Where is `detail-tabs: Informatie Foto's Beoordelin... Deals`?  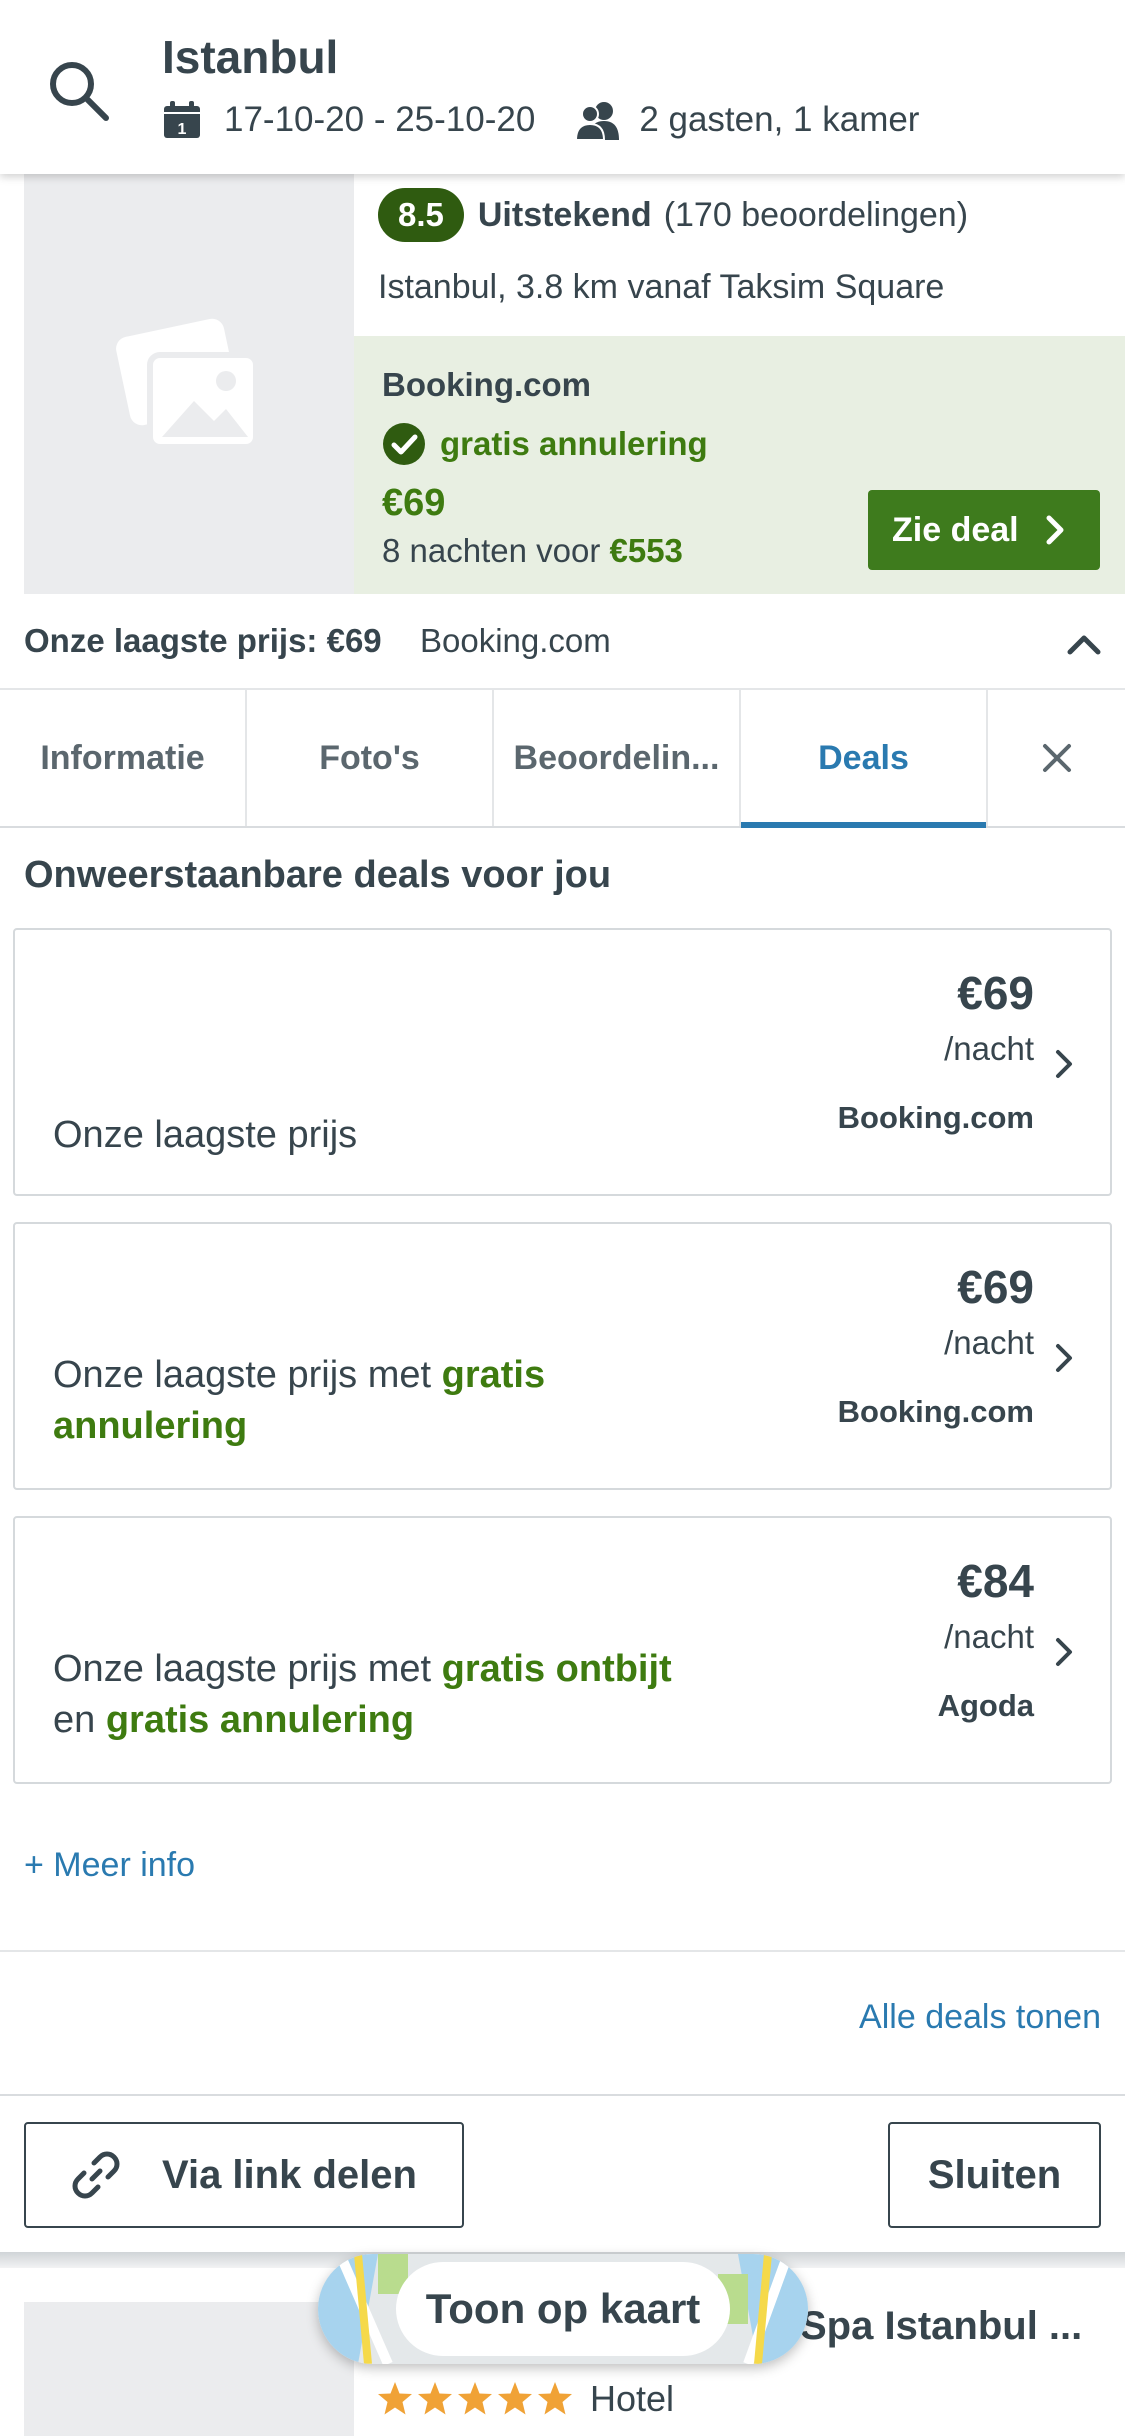 detail-tabs: Informatie Foto's Beoordelin... Deals is located at coordinates (562, 759).